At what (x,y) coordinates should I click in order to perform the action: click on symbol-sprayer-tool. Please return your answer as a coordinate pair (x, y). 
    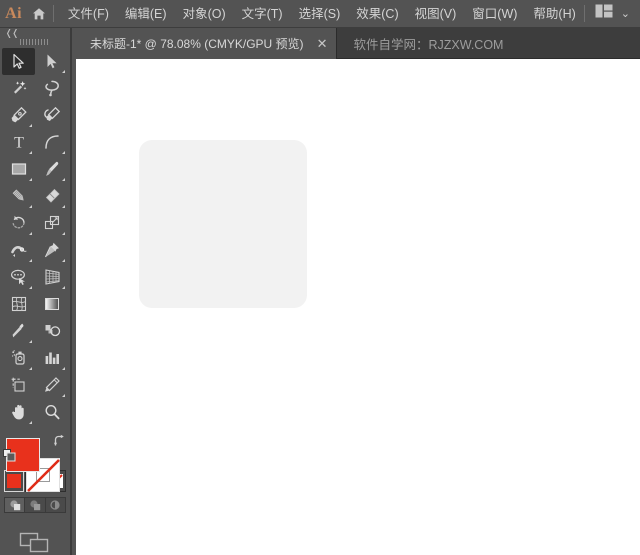
    Looking at the image, I should click on (18, 358).